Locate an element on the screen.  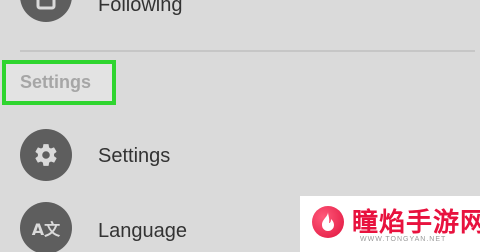
watermark-brand: 瞳焰手游网 is located at coordinates (416, 223).